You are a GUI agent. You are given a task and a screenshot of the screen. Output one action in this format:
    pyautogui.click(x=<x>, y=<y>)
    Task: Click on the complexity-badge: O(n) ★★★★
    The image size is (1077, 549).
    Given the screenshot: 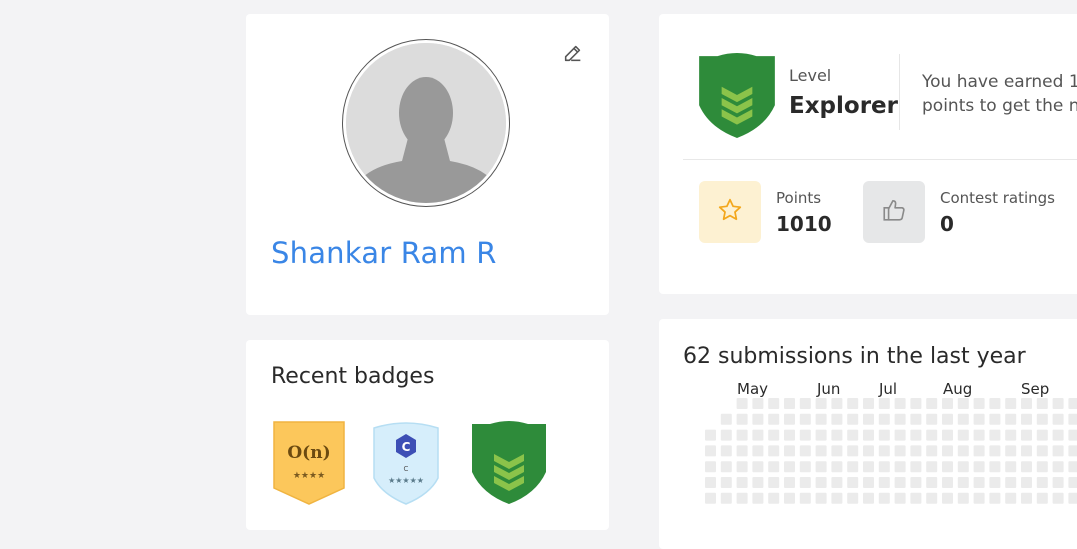 What is the action you would take?
    pyautogui.click(x=309, y=465)
    